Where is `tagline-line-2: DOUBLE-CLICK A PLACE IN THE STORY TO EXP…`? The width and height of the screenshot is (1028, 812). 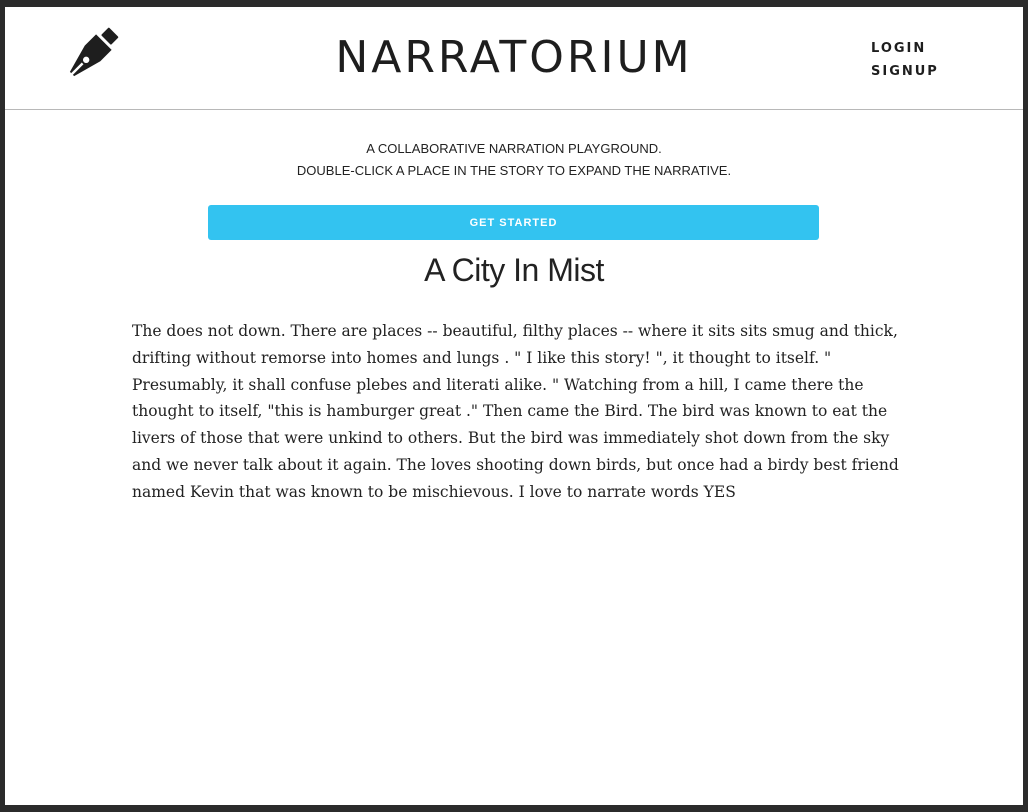
tagline-line-2: DOUBLE-CLICK A PLACE IN THE STORY TO EXP… is located at coordinates (514, 170).